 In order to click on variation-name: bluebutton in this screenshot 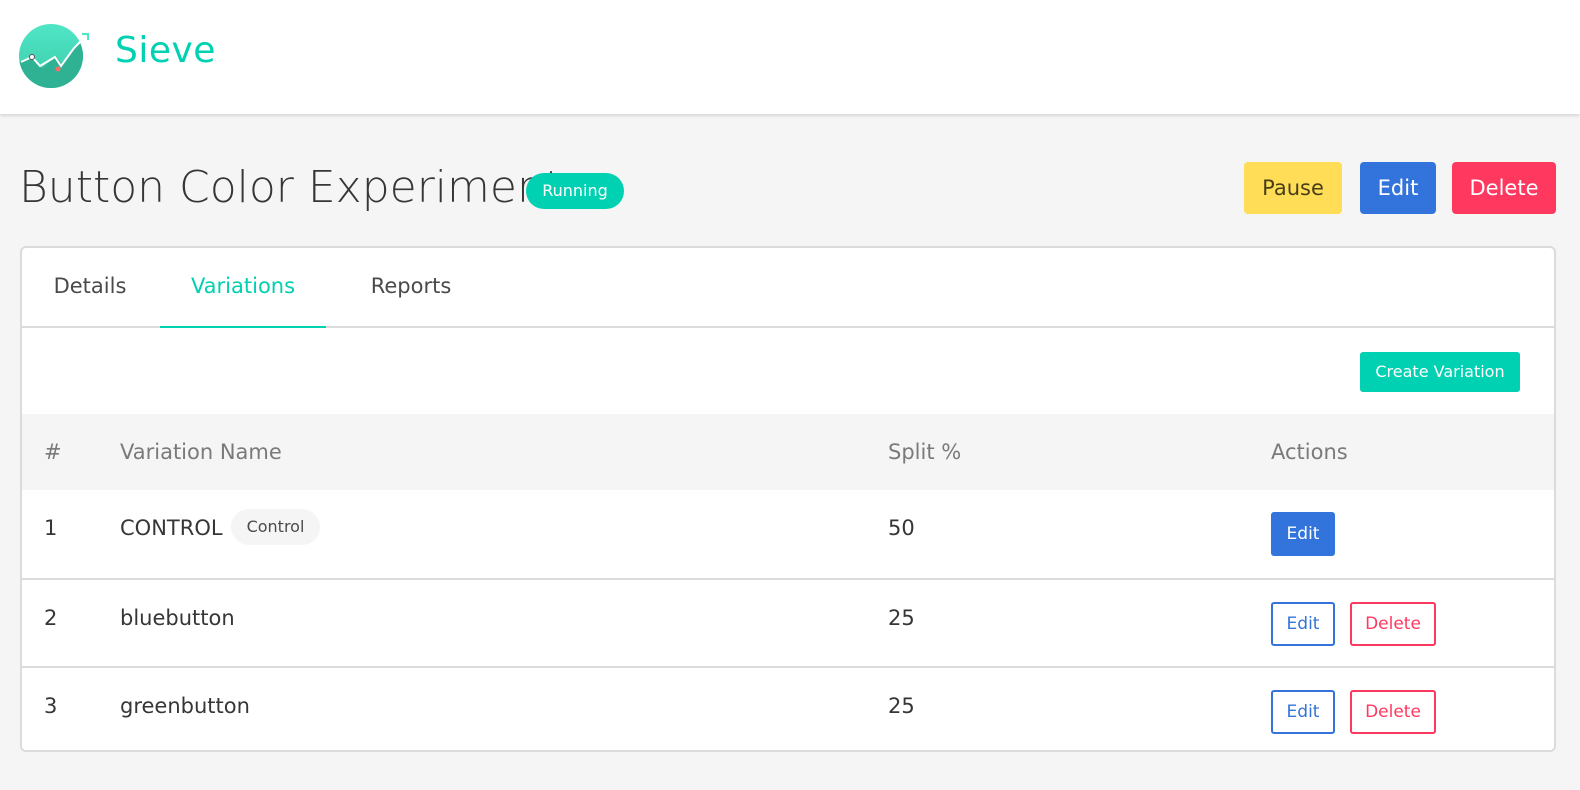, I will do `click(177, 618)`.